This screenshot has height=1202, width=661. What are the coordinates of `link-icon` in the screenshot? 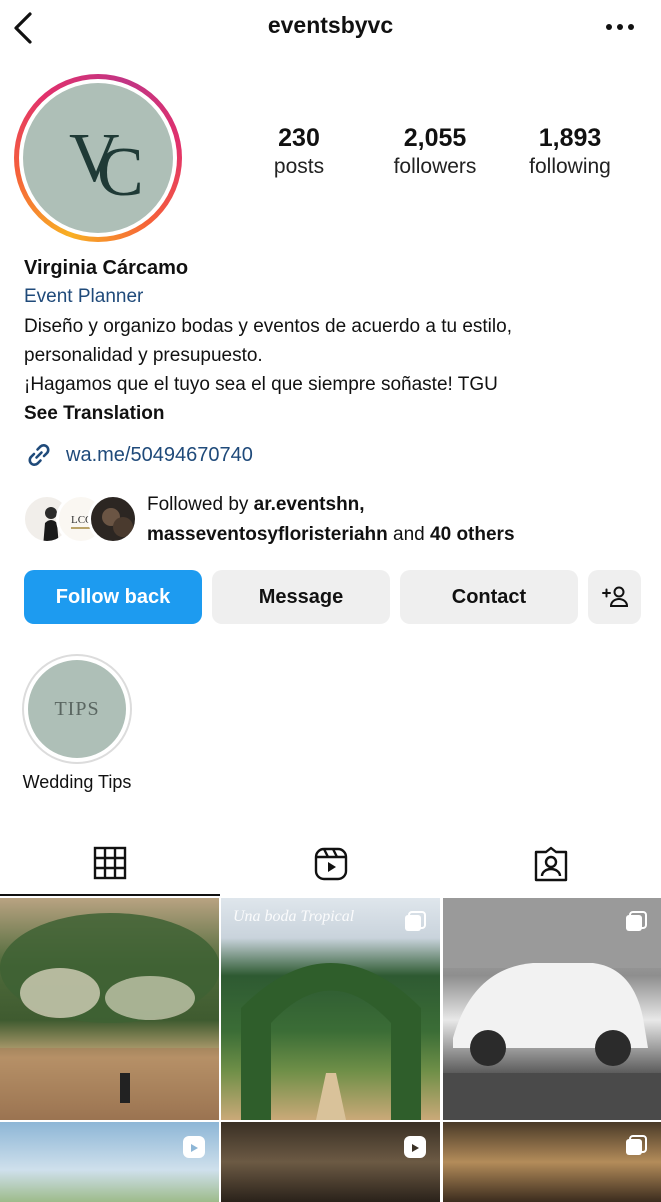 It's located at (39, 455).